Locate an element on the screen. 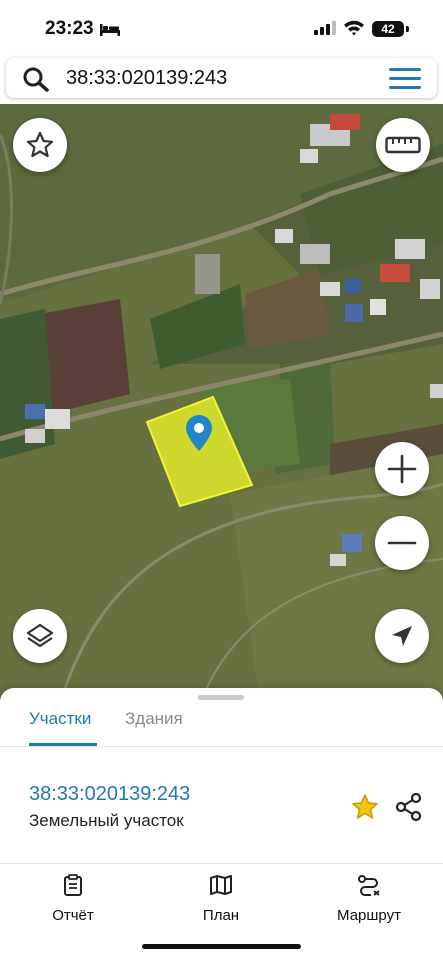 The image size is (443, 960). parcel-type-label: Земельный участок is located at coordinates (106, 820).